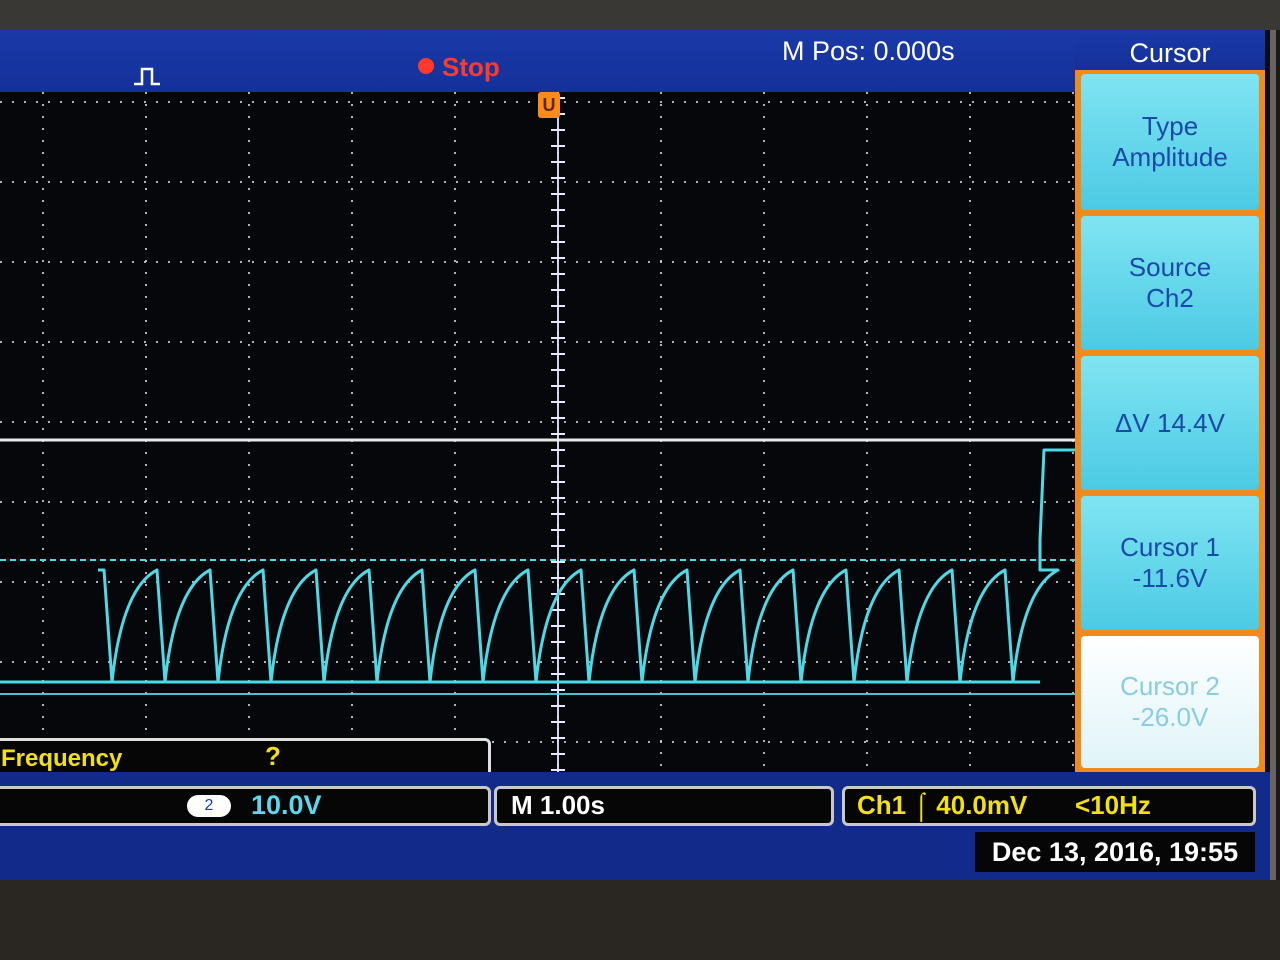 Image resolution: width=1280 pixels, height=960 pixels. Describe the element at coordinates (537, 61) in the screenshot. I see `status-header: Stop M Pos: 0.000s` at that location.